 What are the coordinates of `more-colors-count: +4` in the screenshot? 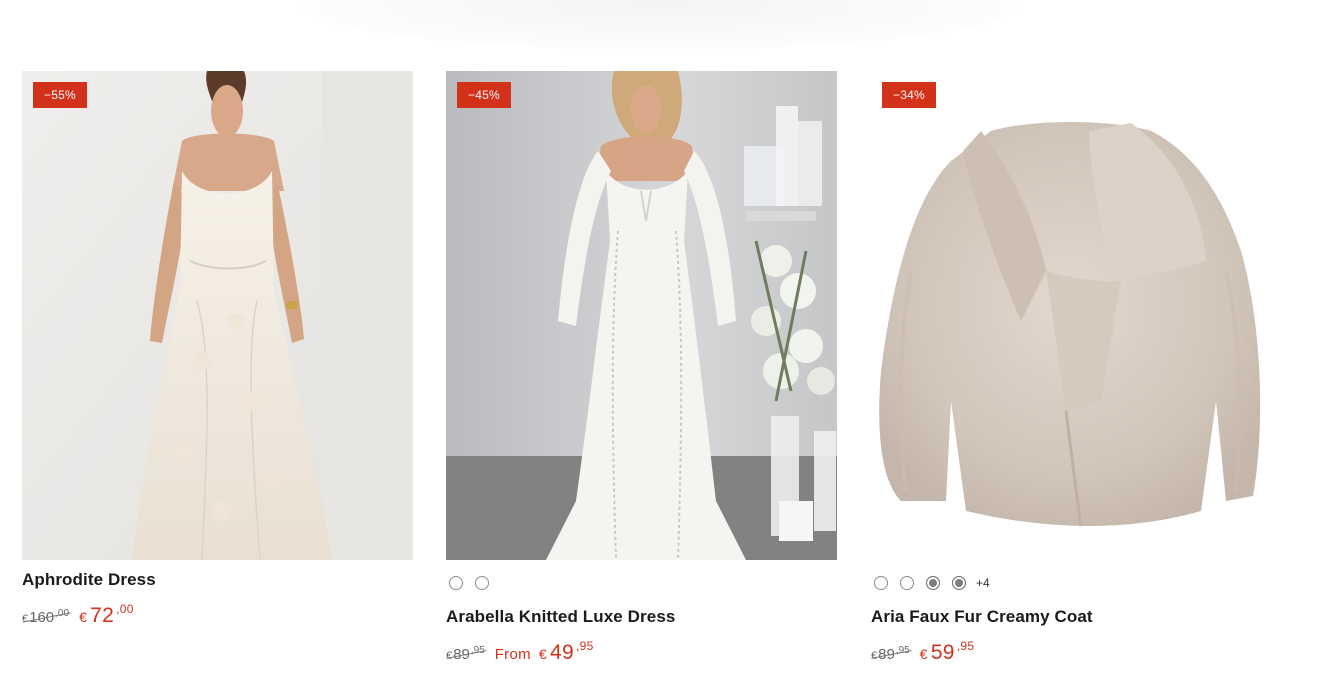 It's located at (983, 583).